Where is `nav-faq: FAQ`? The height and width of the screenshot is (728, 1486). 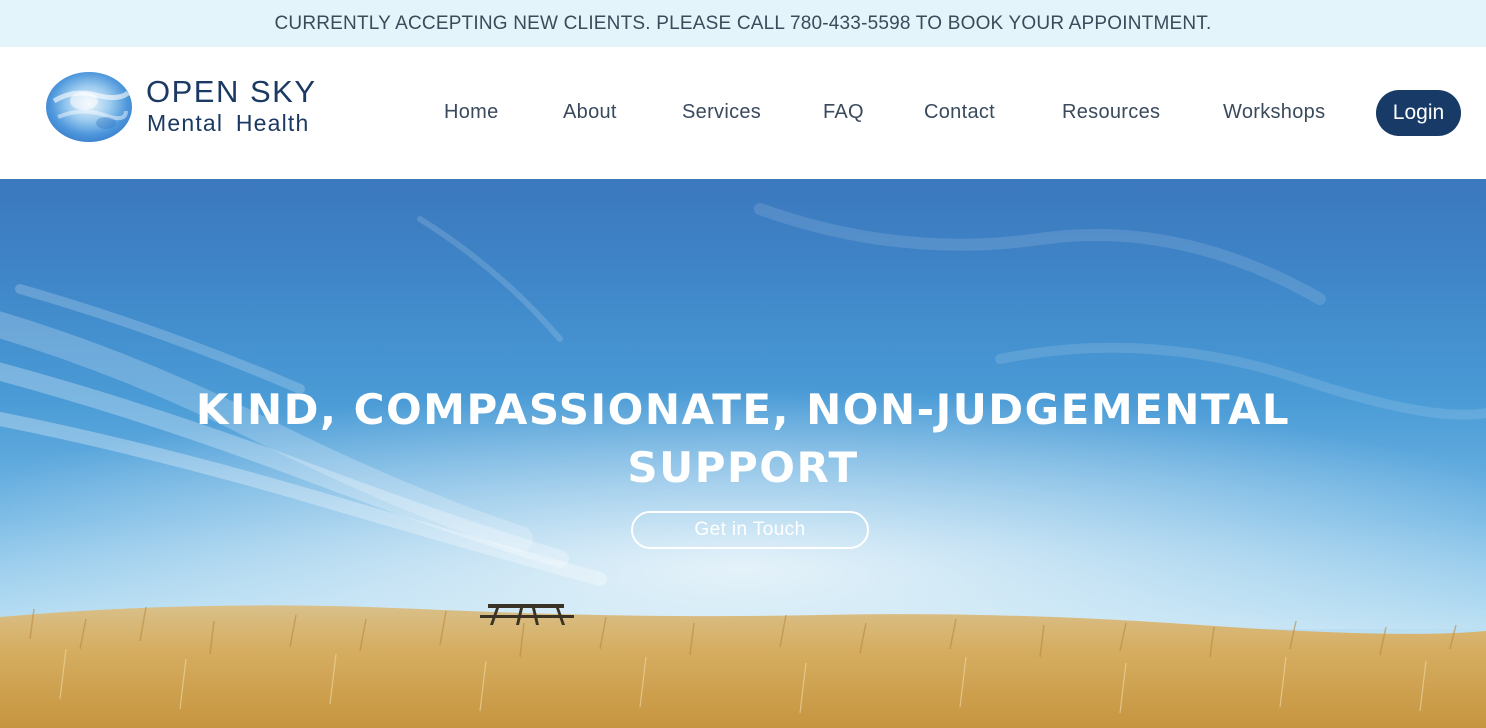
nav-faq: FAQ is located at coordinates (843, 112).